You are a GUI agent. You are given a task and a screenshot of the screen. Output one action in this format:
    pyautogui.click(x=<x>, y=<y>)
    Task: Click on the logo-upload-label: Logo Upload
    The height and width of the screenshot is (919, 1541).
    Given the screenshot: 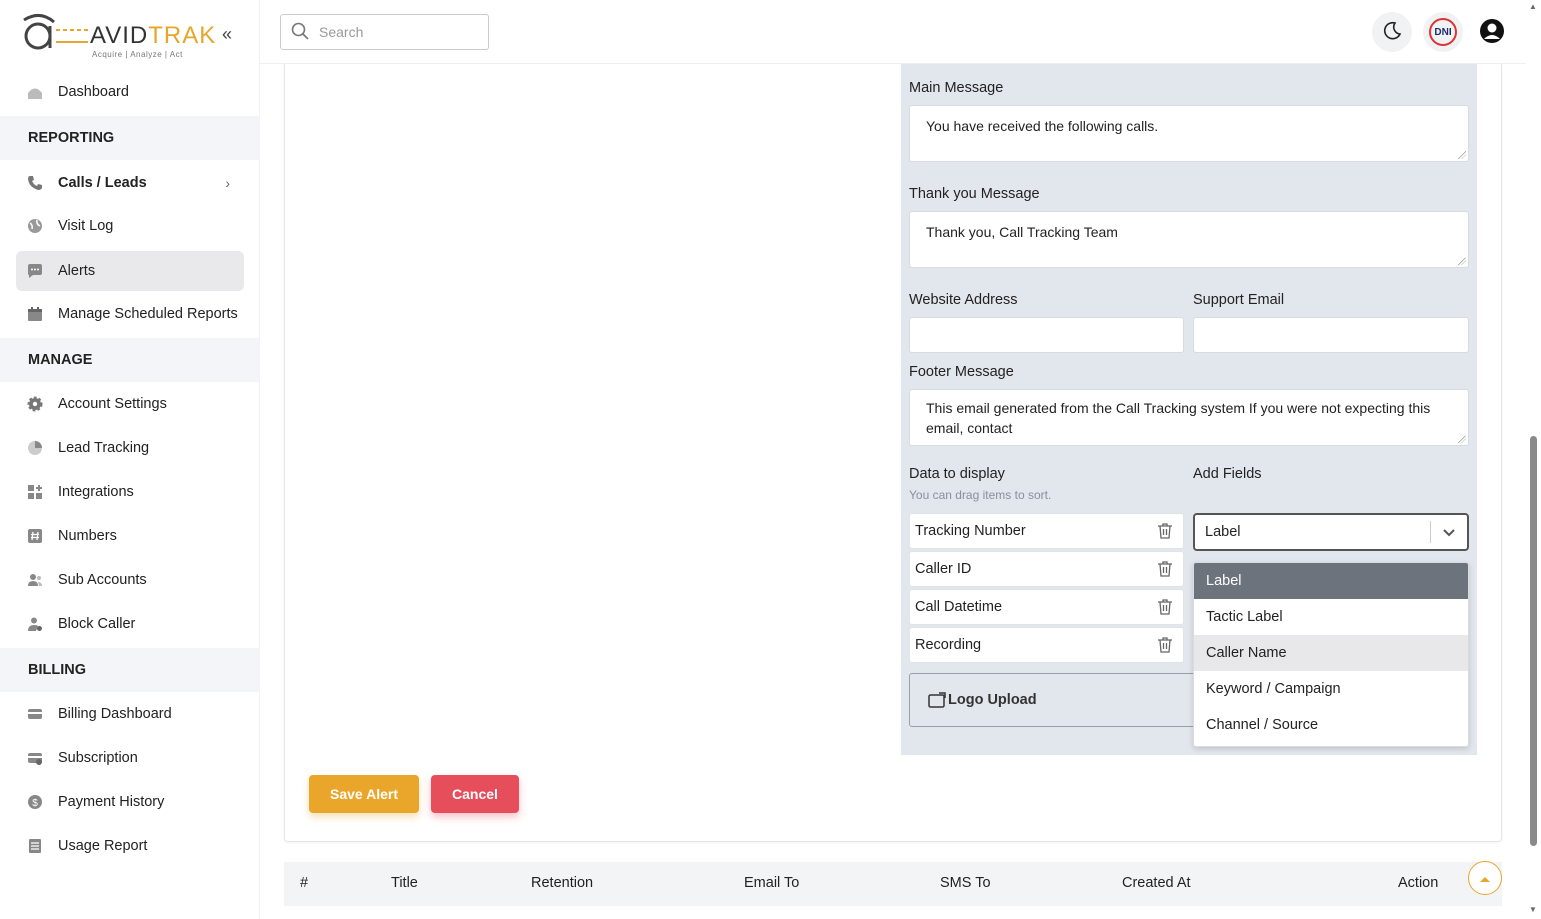 What is the action you would take?
    pyautogui.click(x=992, y=700)
    